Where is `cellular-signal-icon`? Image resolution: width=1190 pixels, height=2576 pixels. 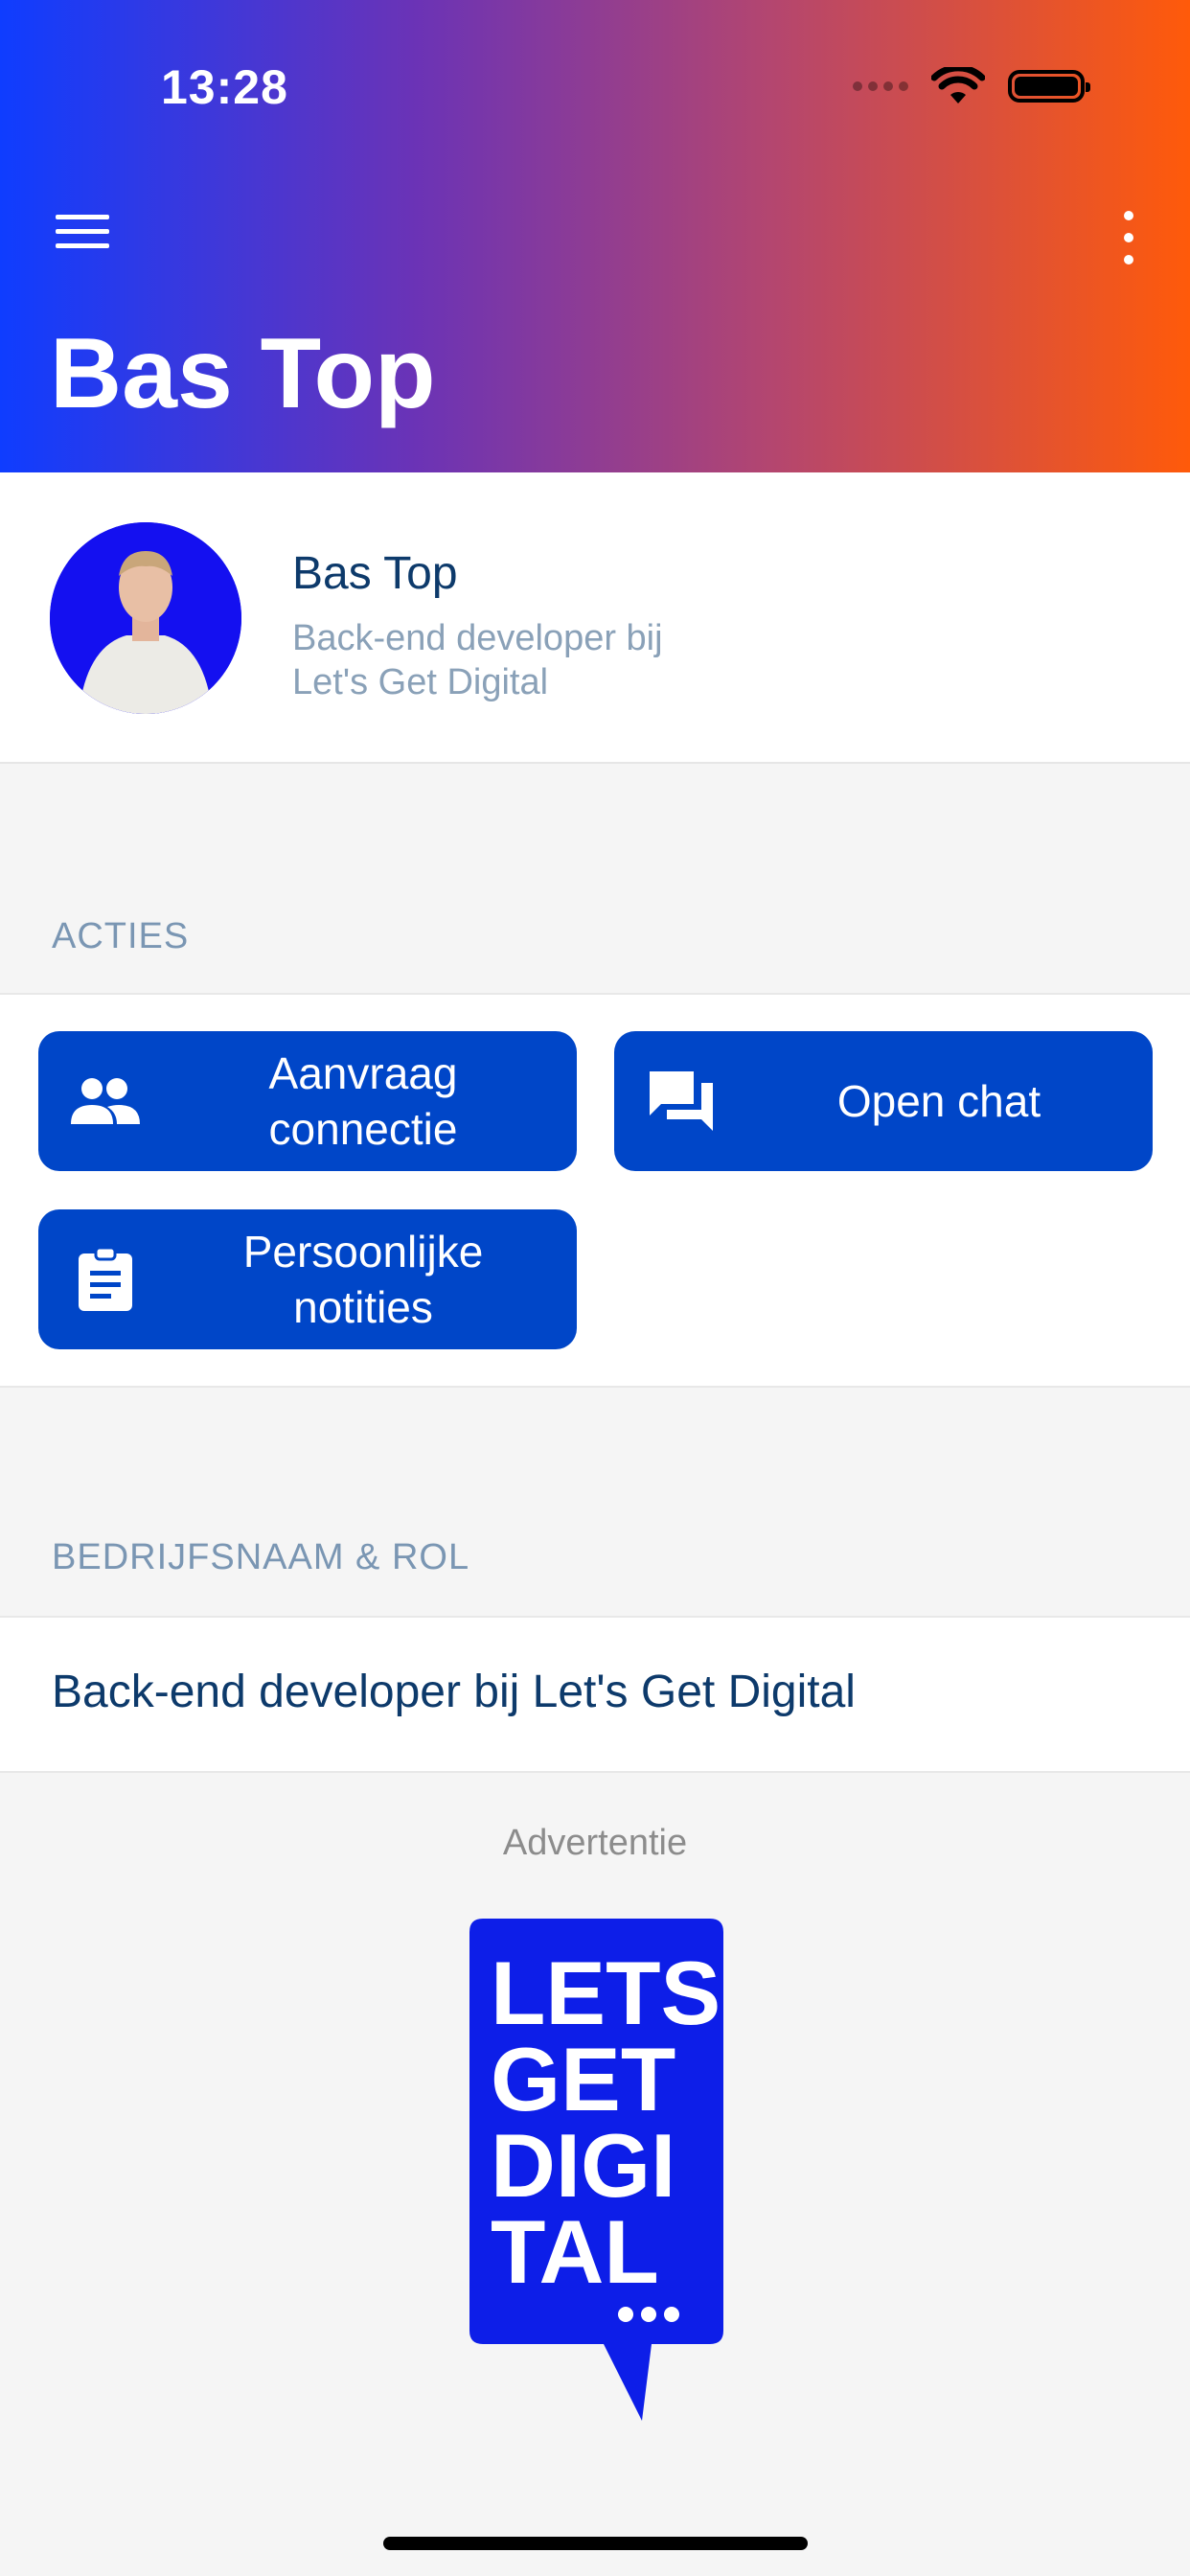 cellular-signal-icon is located at coordinates (881, 86).